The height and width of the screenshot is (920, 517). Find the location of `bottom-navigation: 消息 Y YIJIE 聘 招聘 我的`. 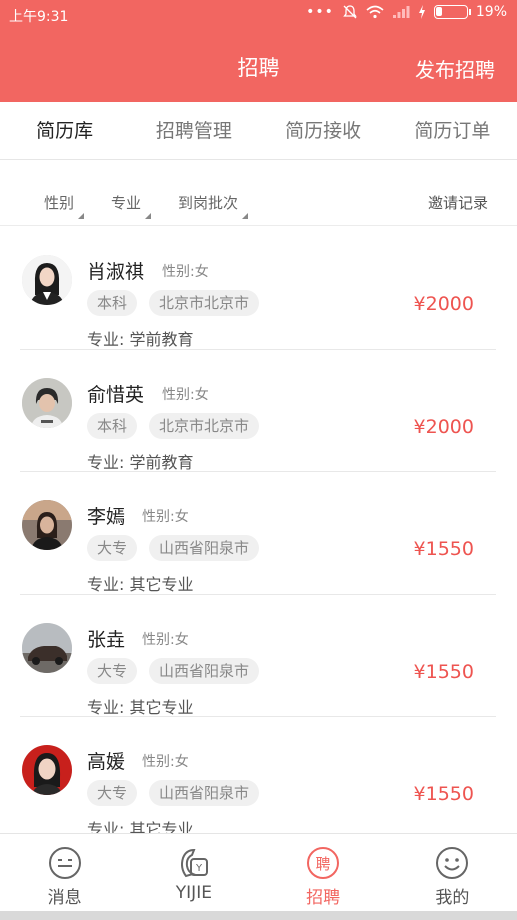

bottom-navigation: 消息 Y YIJIE 聘 招聘 我的 is located at coordinates (258, 872).